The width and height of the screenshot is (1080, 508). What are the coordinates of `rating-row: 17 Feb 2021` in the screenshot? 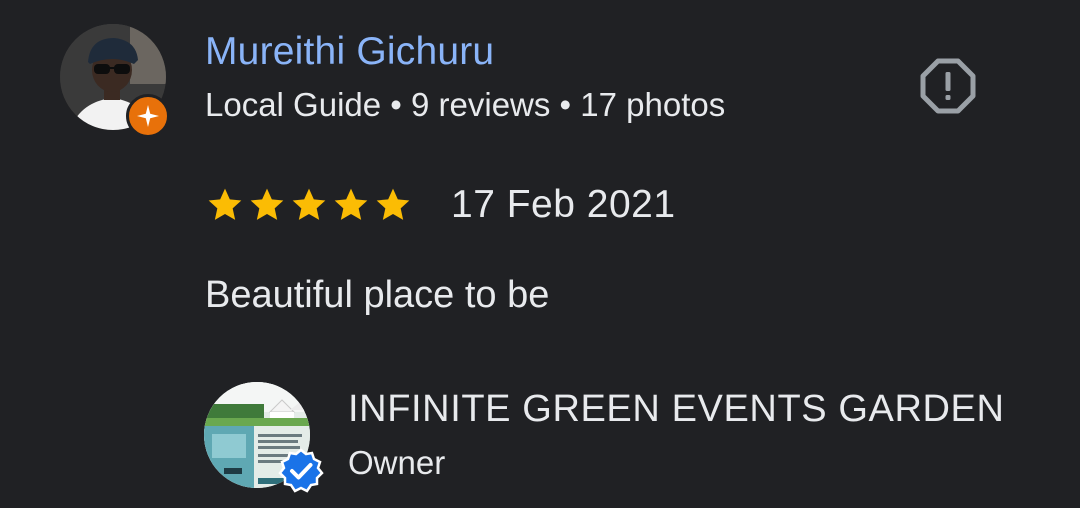 It's located at (440, 205).